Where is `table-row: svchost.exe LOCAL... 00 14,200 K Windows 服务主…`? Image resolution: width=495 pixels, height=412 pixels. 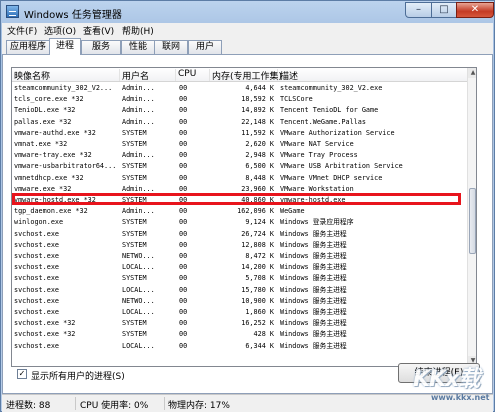
table-row: svchost.exe LOCAL... 00 14,200 K Windows 服务主… is located at coordinates (239, 267).